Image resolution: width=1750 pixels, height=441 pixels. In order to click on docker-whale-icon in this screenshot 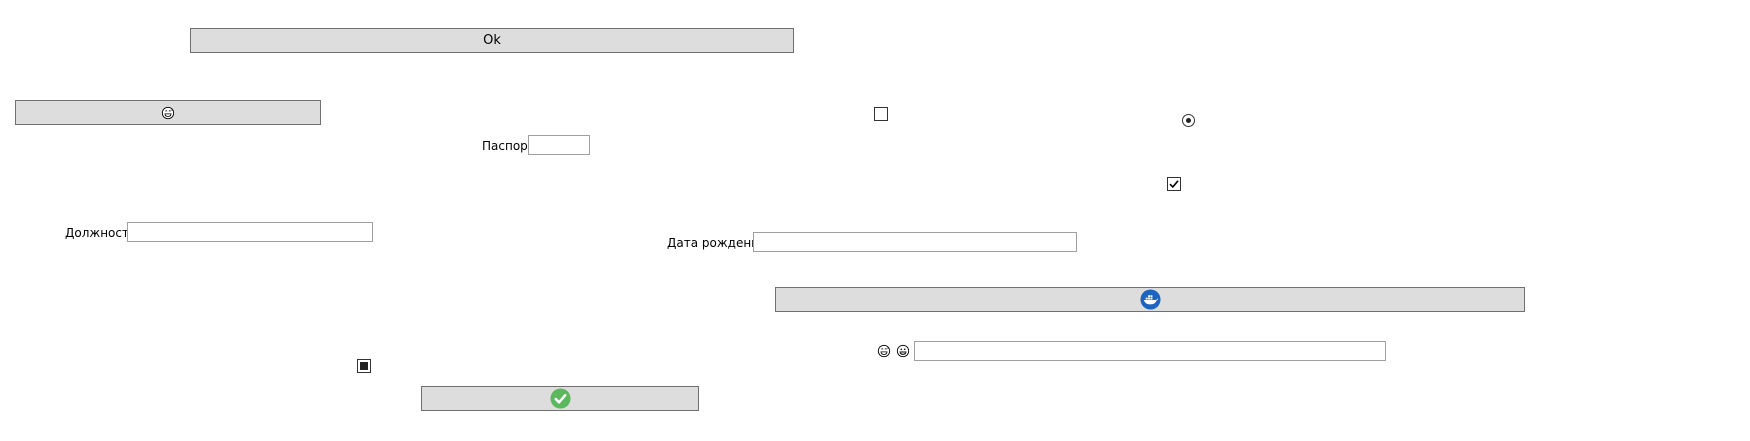, I will do `click(1150, 299)`.